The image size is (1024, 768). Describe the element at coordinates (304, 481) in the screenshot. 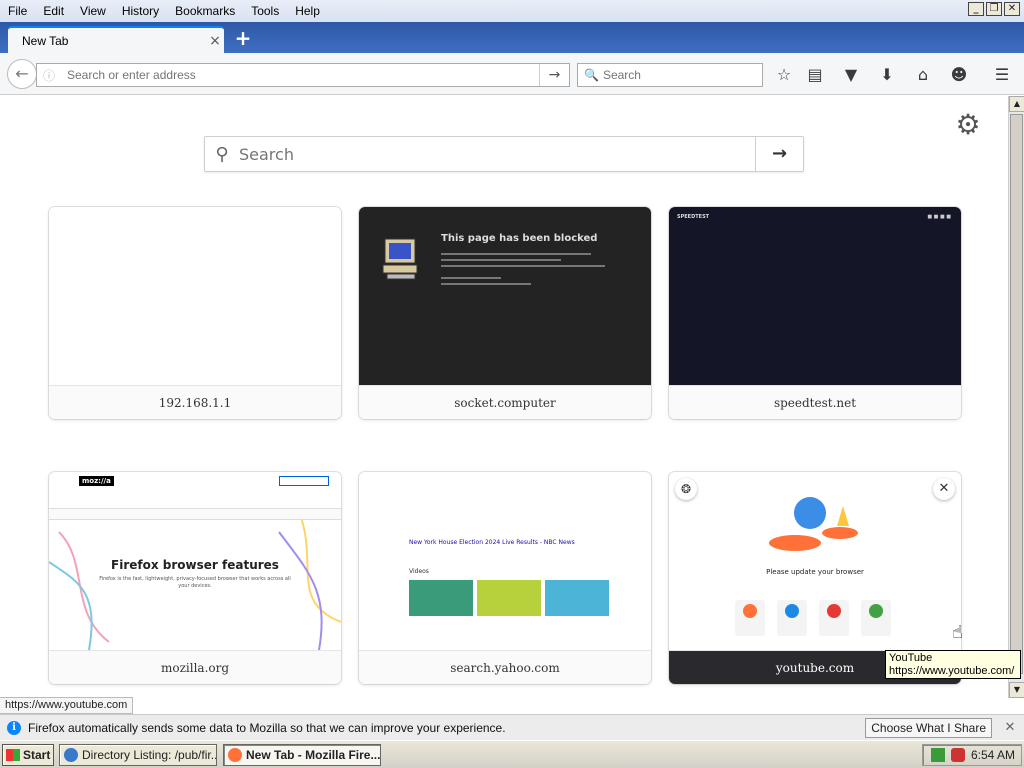

I see `thumb-download-button` at that location.